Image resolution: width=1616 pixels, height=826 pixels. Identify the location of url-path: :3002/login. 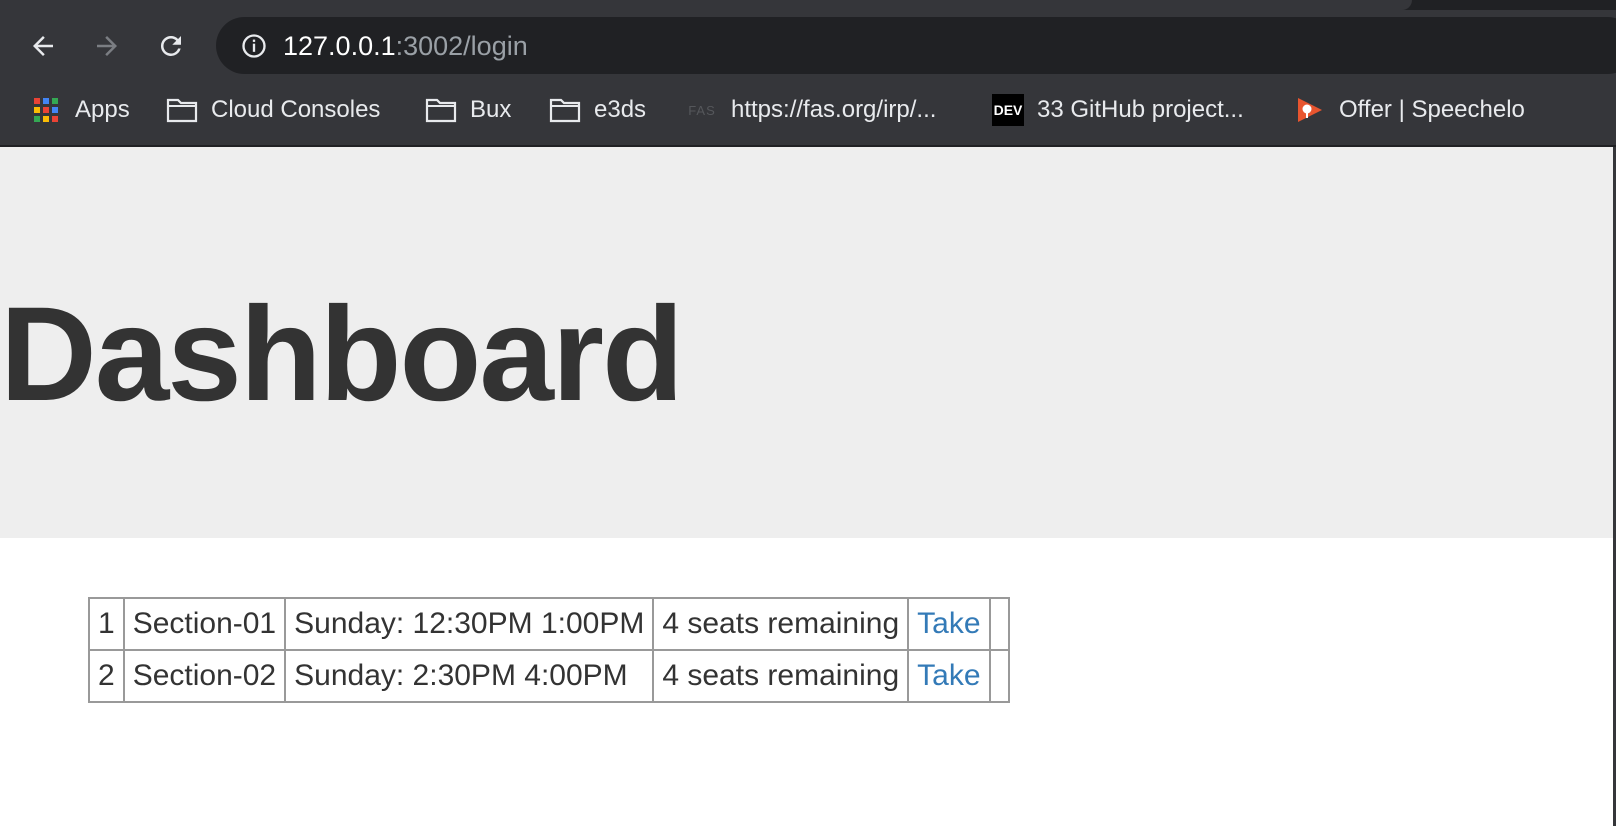
(461, 46).